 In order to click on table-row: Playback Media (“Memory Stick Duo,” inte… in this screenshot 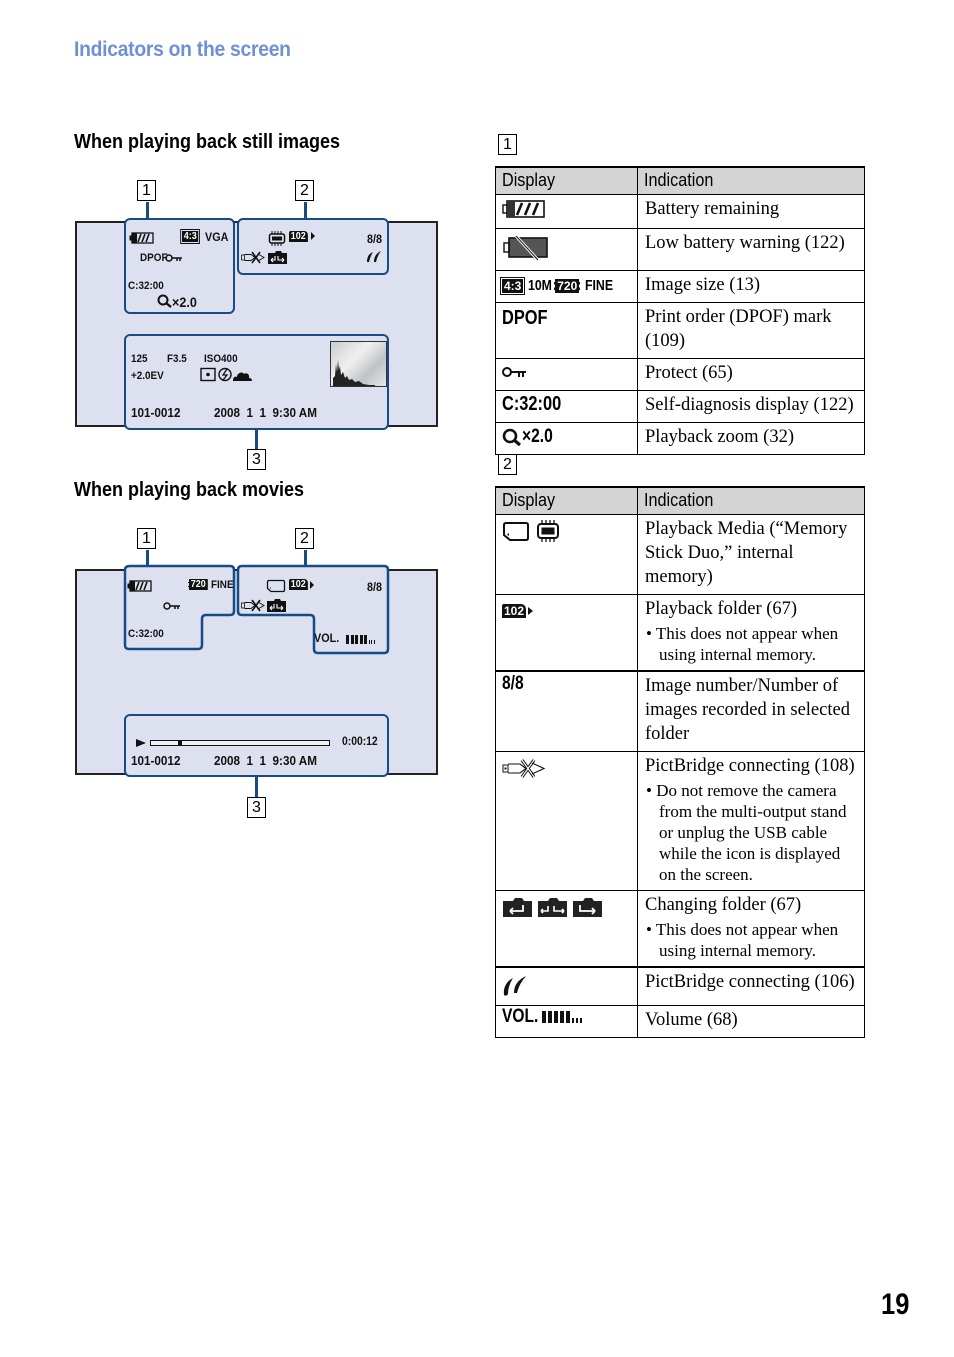, I will do `click(680, 554)`.